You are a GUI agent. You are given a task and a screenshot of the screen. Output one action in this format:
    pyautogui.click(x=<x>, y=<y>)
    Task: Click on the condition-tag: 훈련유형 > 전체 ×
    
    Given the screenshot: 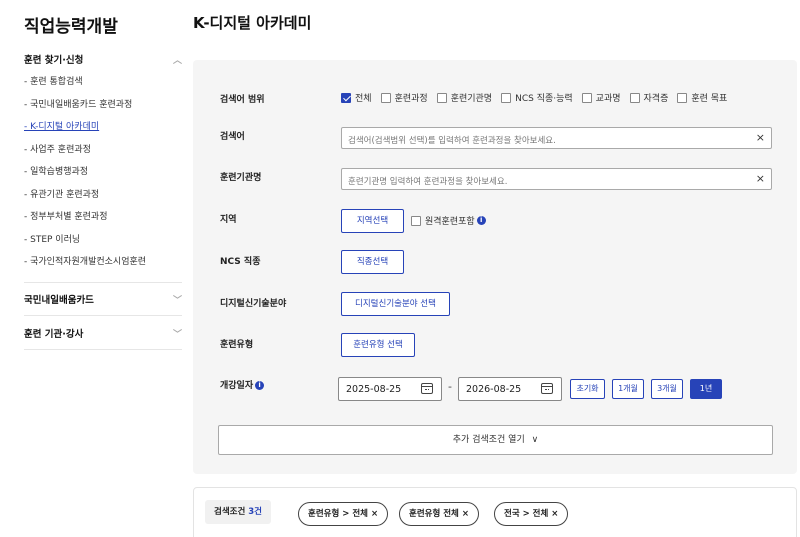 What is the action you would take?
    pyautogui.click(x=343, y=514)
    